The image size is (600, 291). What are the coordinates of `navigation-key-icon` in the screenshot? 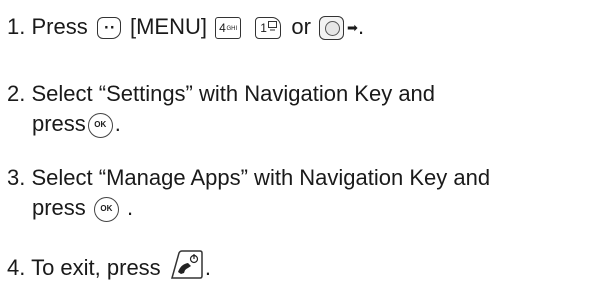 It's located at (332, 28).